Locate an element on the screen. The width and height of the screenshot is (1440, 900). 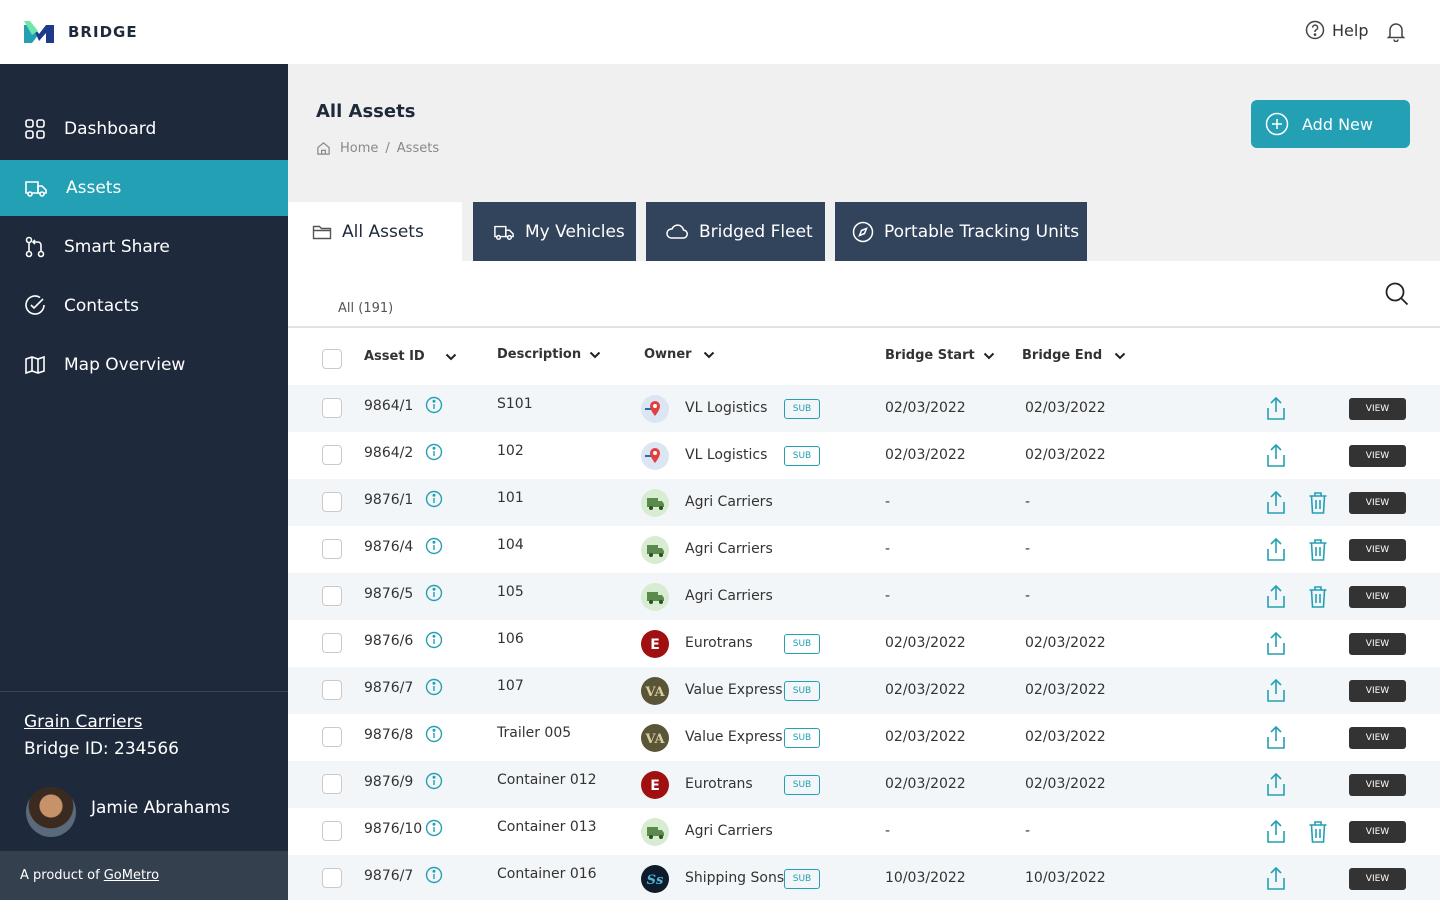
filter-all: All (191) is located at coordinates (365, 308).